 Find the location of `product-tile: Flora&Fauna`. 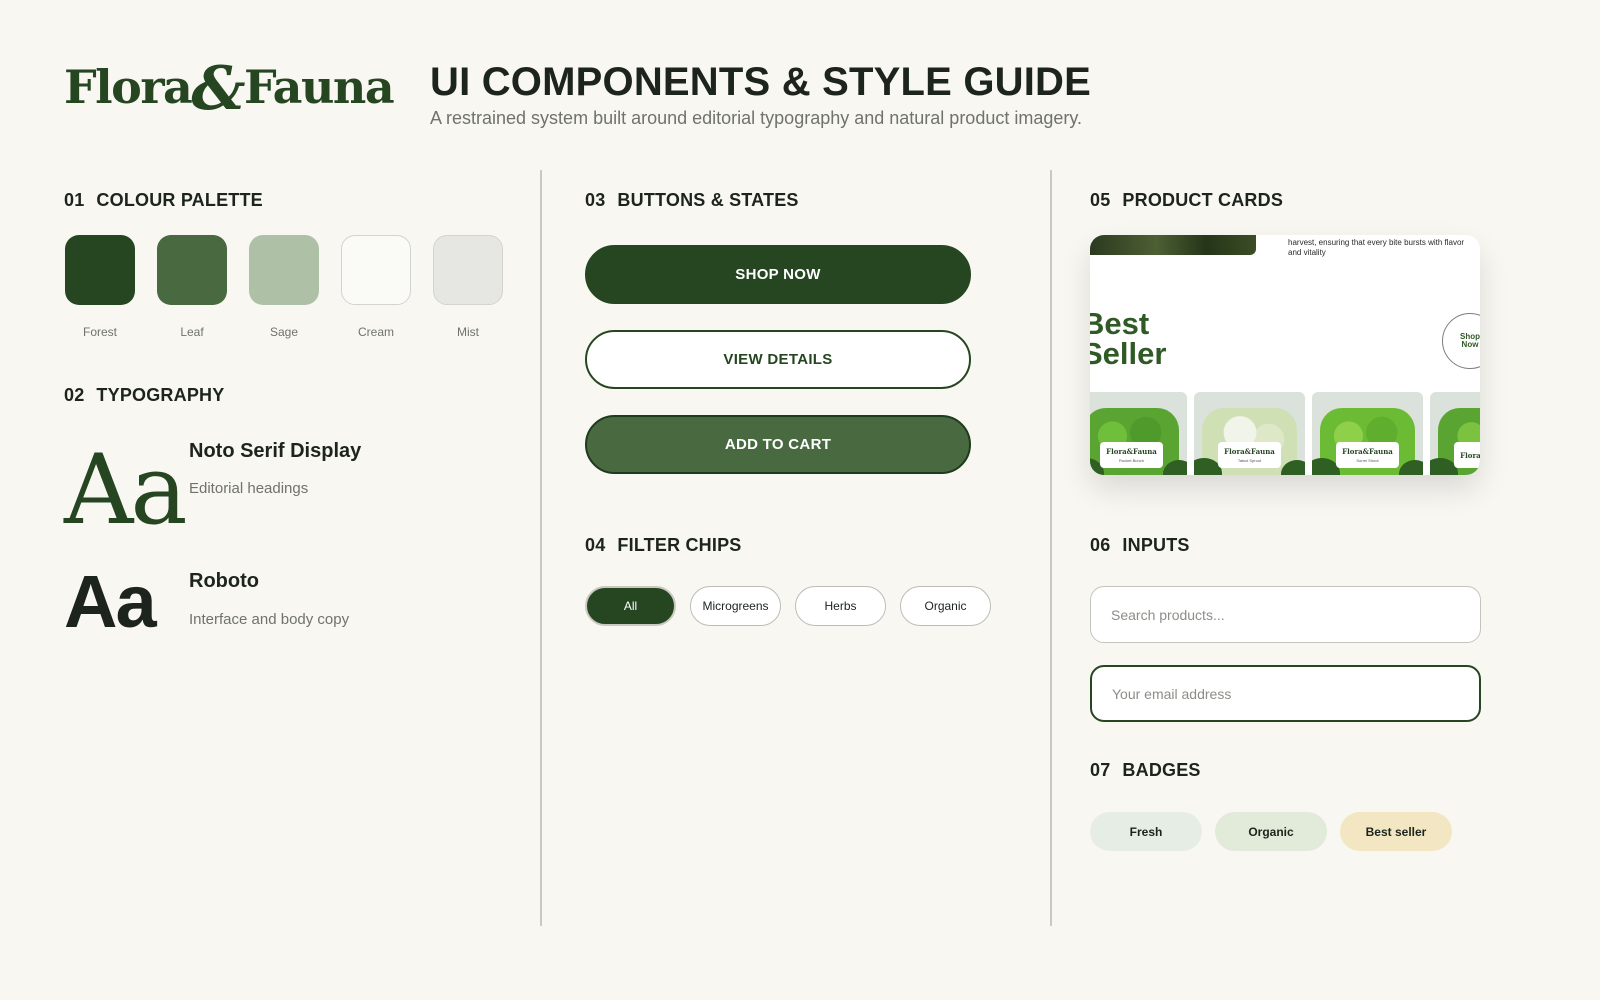

product-tile: Flora&Fauna is located at coordinates (1455, 433).